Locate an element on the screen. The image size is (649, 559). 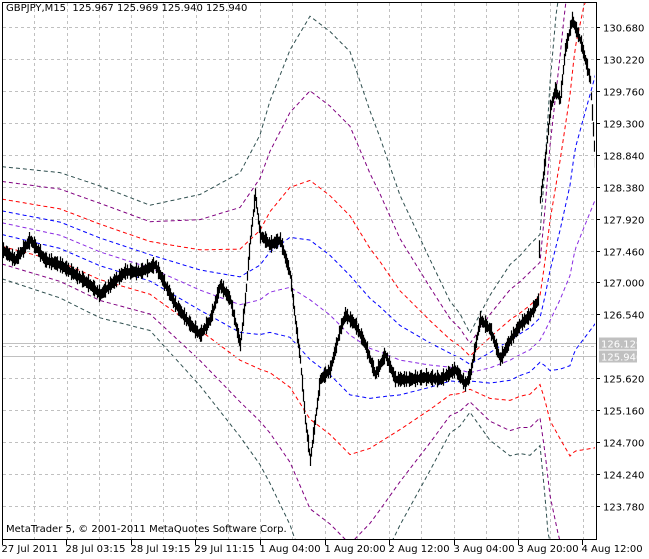
y-tick-label: 125.620 is located at coordinates (623, 380).